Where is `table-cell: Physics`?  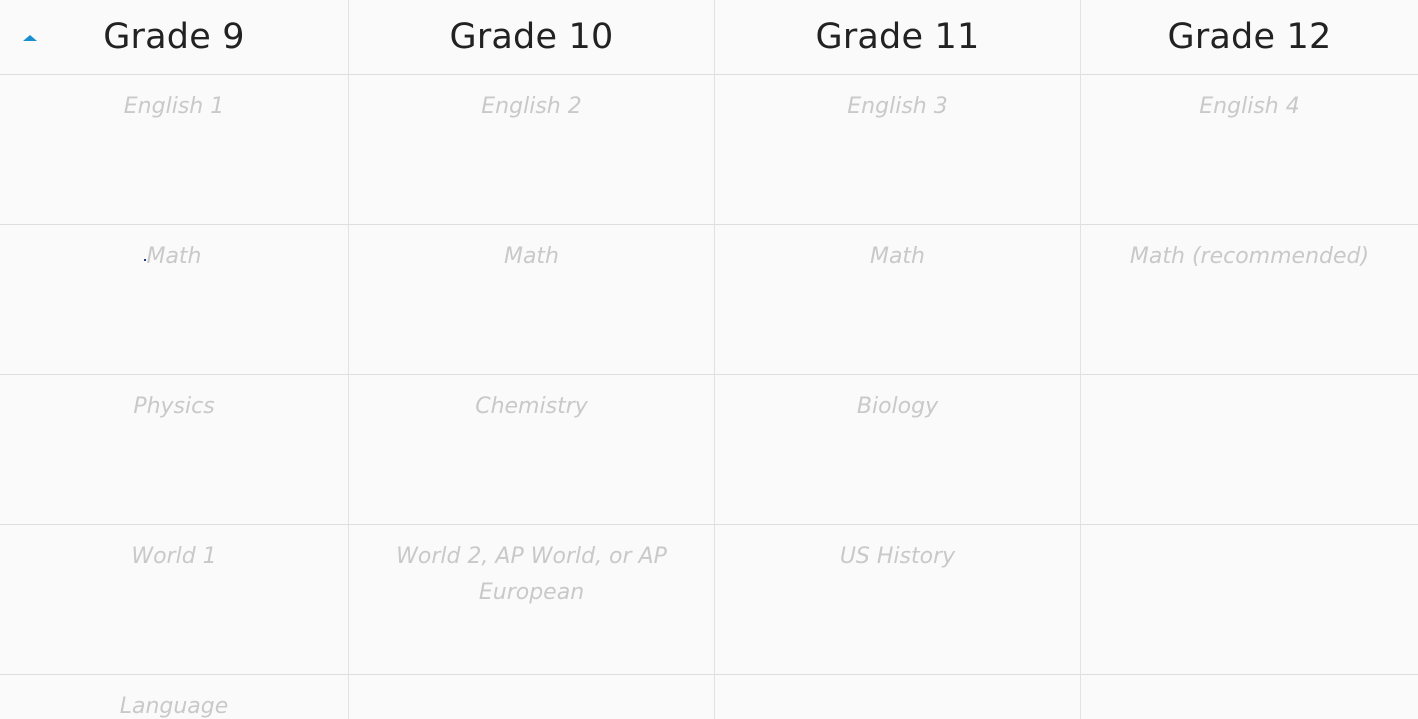 table-cell: Physics is located at coordinates (174, 450).